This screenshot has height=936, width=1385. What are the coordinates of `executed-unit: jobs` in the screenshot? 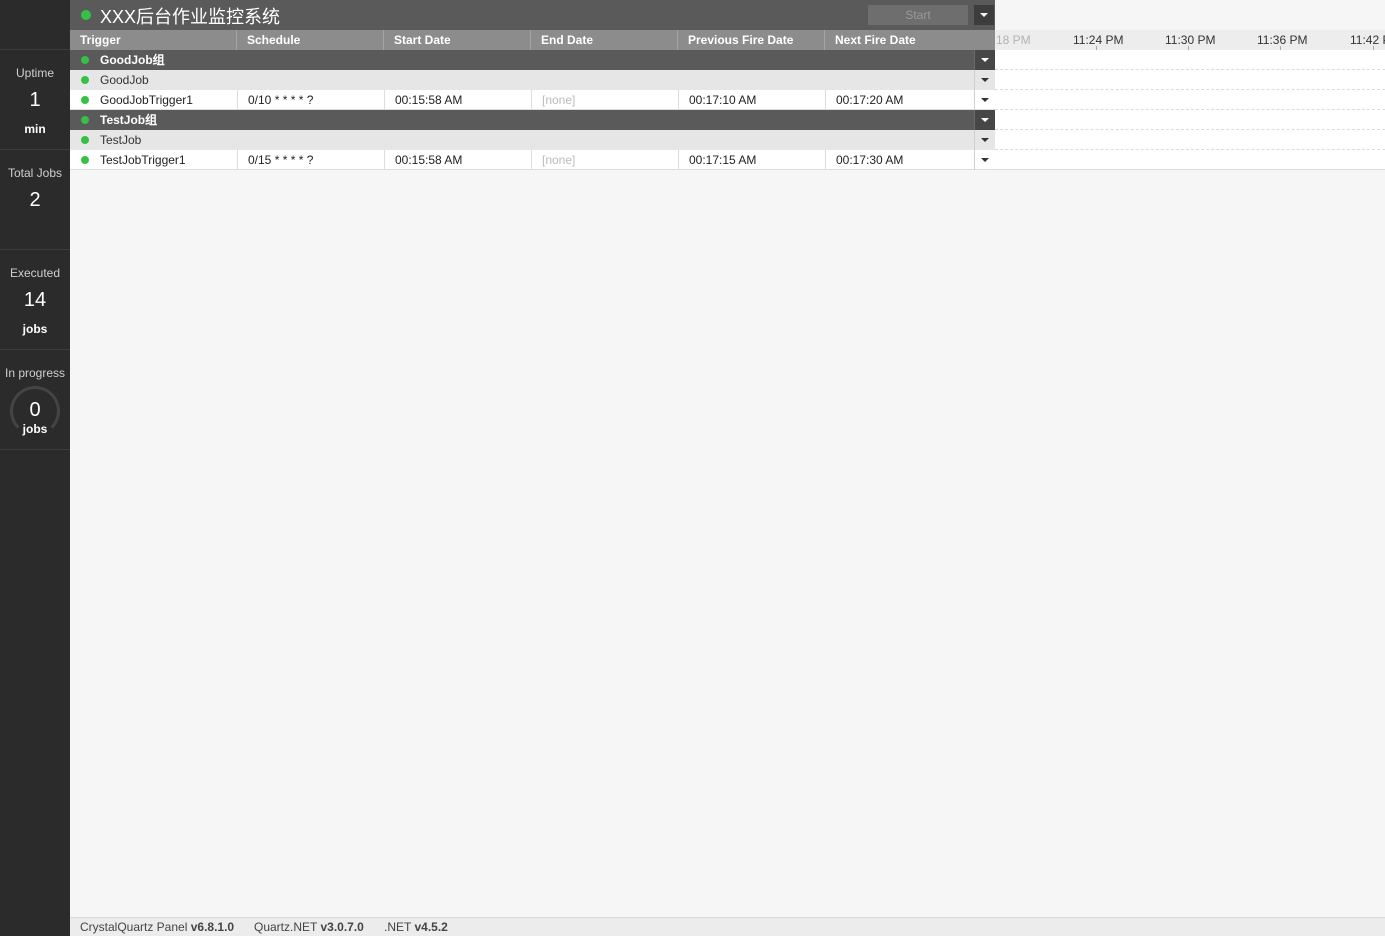 It's located at (35, 329).